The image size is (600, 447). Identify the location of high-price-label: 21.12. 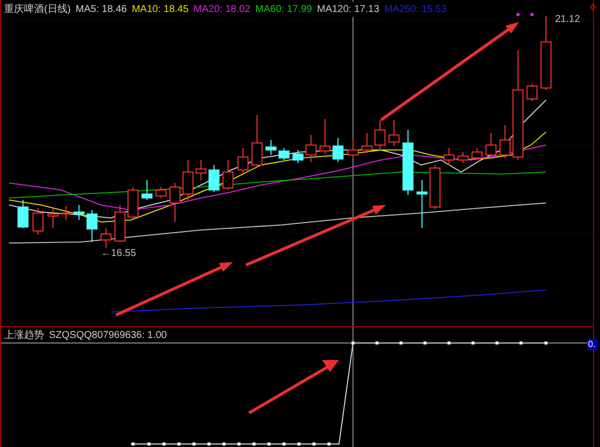
(567, 19).